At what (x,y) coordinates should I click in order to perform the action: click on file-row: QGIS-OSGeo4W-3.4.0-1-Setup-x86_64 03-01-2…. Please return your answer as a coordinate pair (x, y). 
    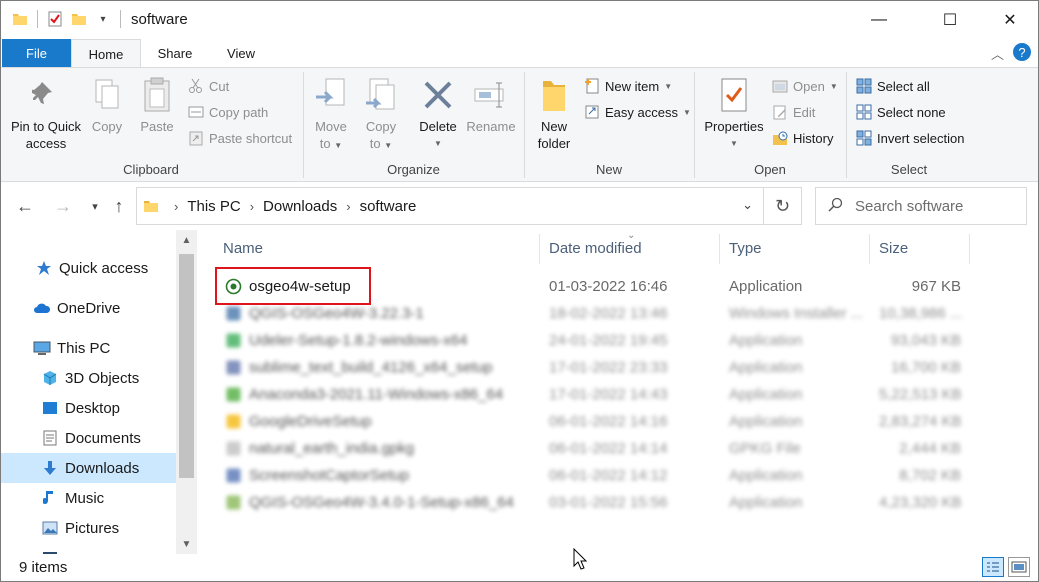
    Looking at the image, I should click on (595, 502).